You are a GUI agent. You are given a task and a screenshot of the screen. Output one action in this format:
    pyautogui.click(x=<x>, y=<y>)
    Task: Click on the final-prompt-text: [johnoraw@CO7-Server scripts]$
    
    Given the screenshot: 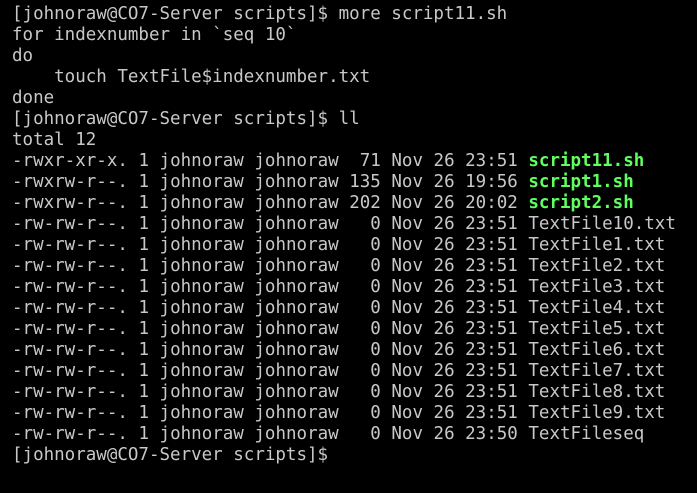 What is the action you would take?
    pyautogui.click(x=170, y=455)
    